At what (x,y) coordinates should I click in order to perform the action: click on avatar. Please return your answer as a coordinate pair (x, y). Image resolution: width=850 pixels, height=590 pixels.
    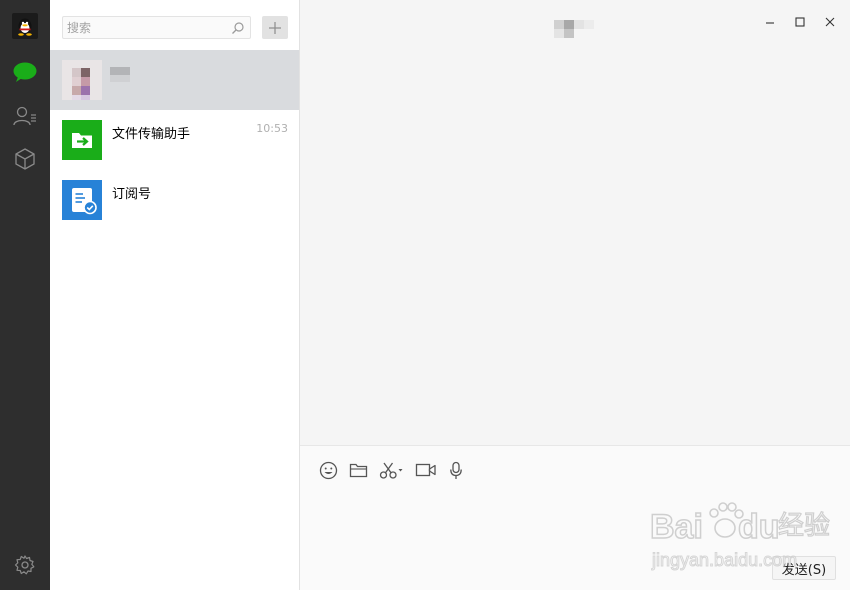
    Looking at the image, I should click on (25, 26).